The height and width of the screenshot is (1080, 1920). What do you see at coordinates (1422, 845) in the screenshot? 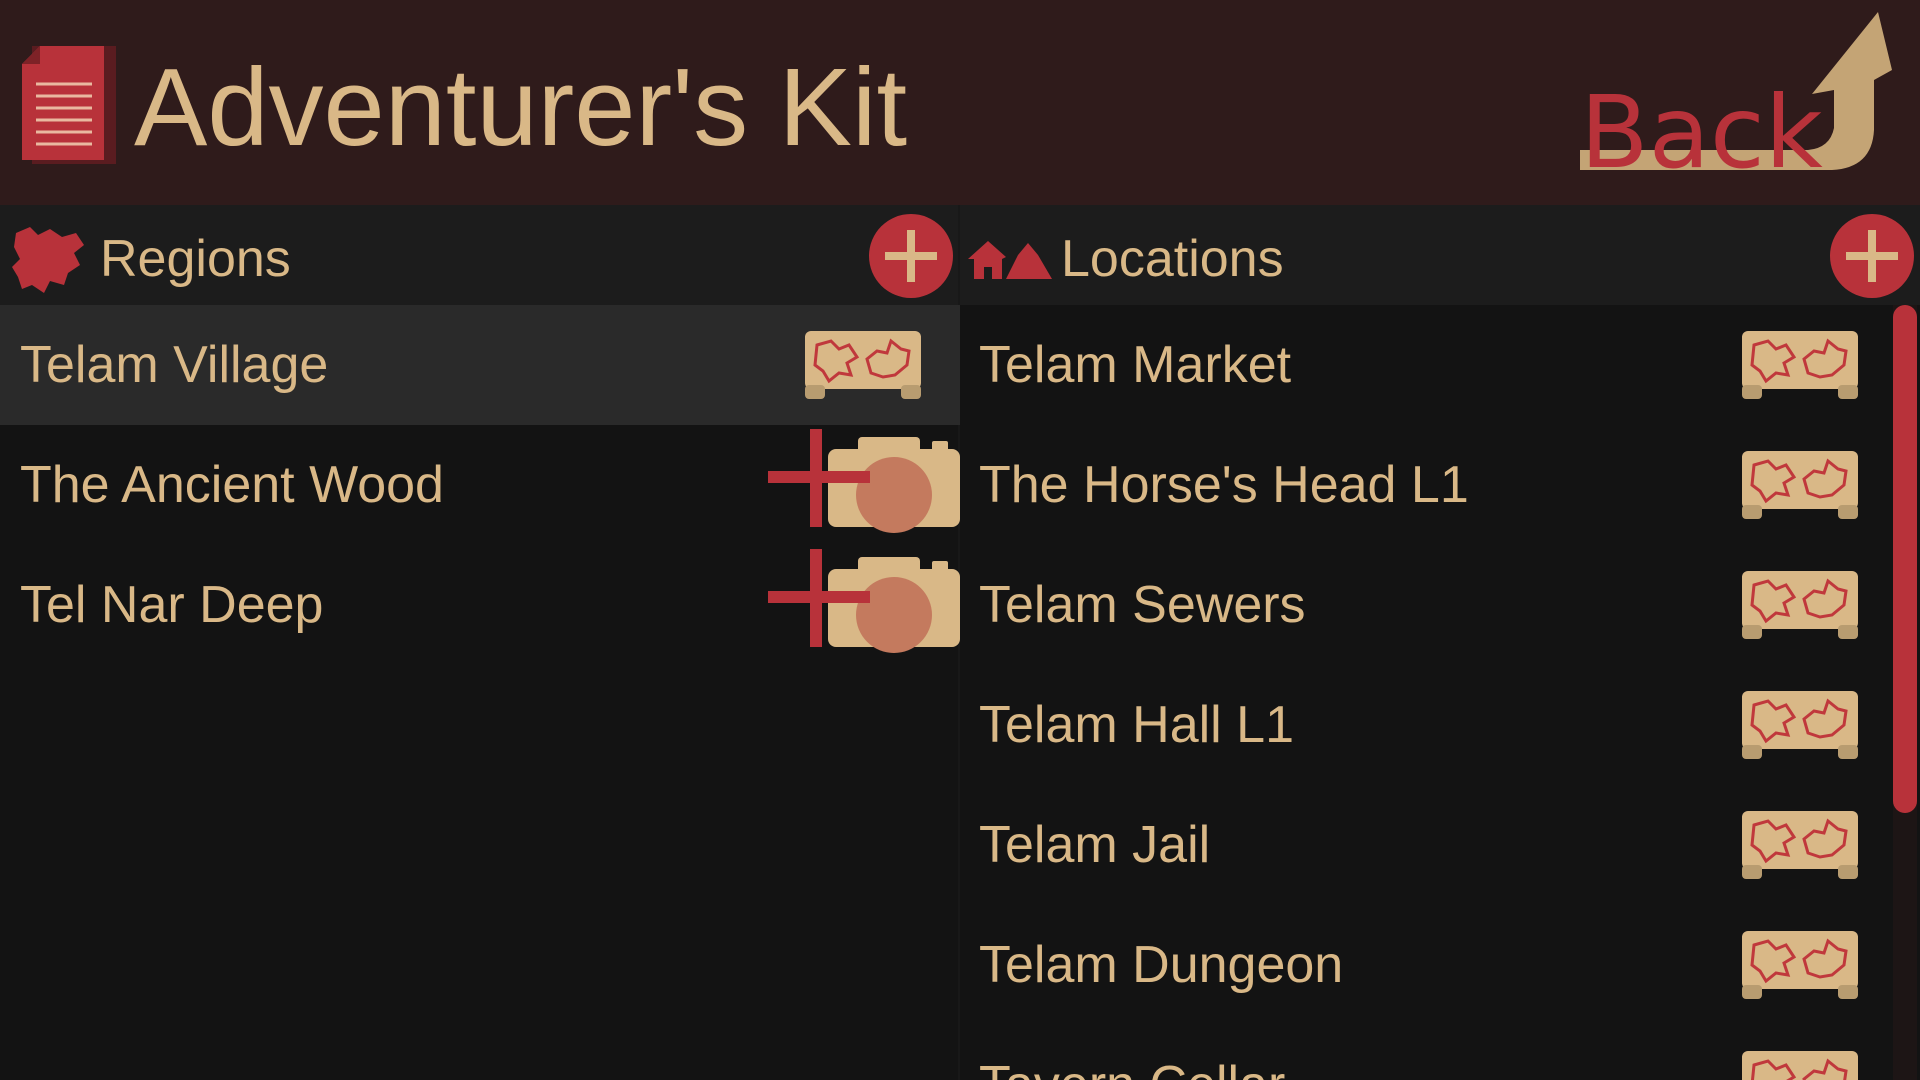
I see `location-row: Telam Jail` at bounding box center [1422, 845].